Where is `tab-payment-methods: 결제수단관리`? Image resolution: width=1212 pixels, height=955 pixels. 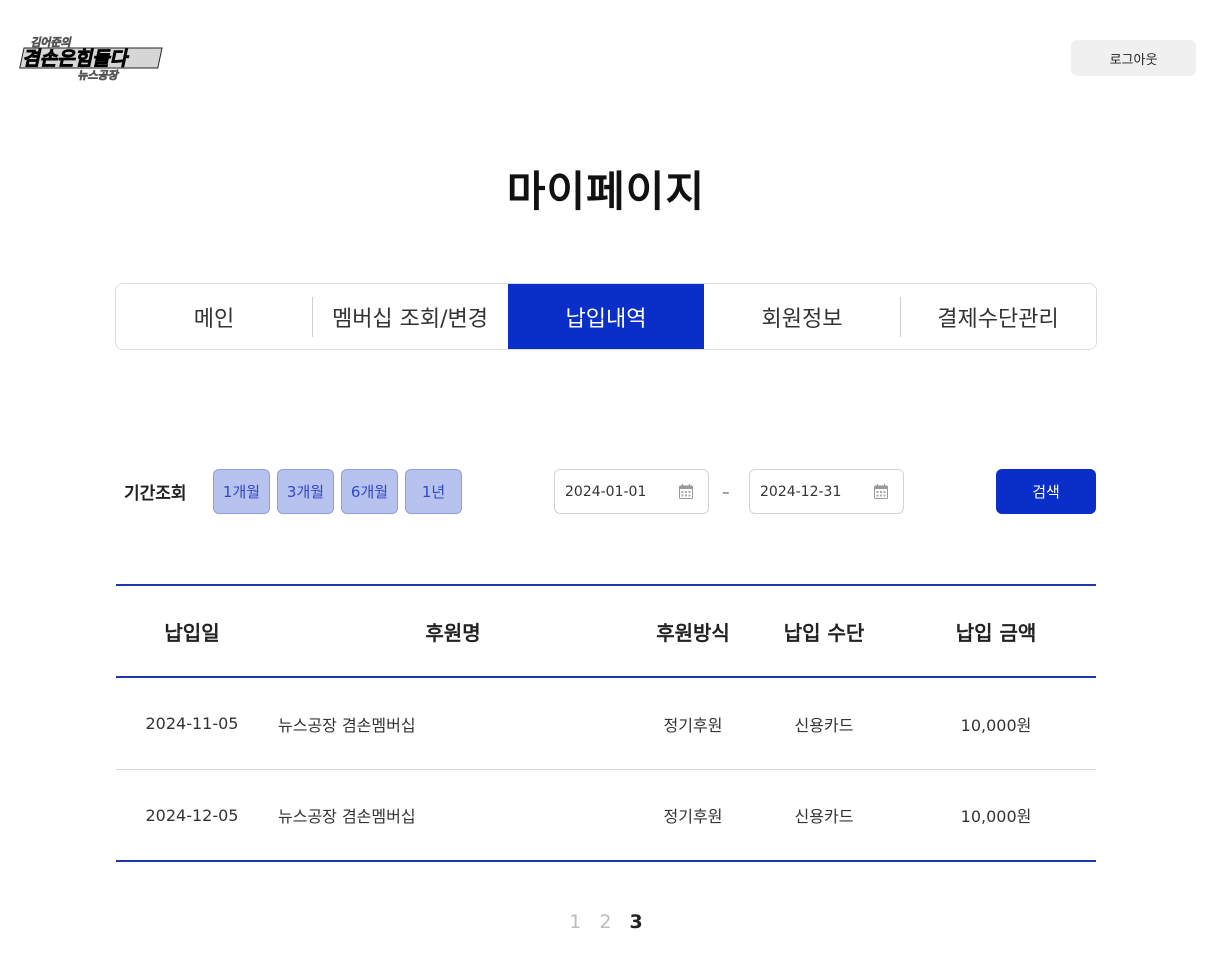 tab-payment-methods: 결제수단관리 is located at coordinates (998, 316).